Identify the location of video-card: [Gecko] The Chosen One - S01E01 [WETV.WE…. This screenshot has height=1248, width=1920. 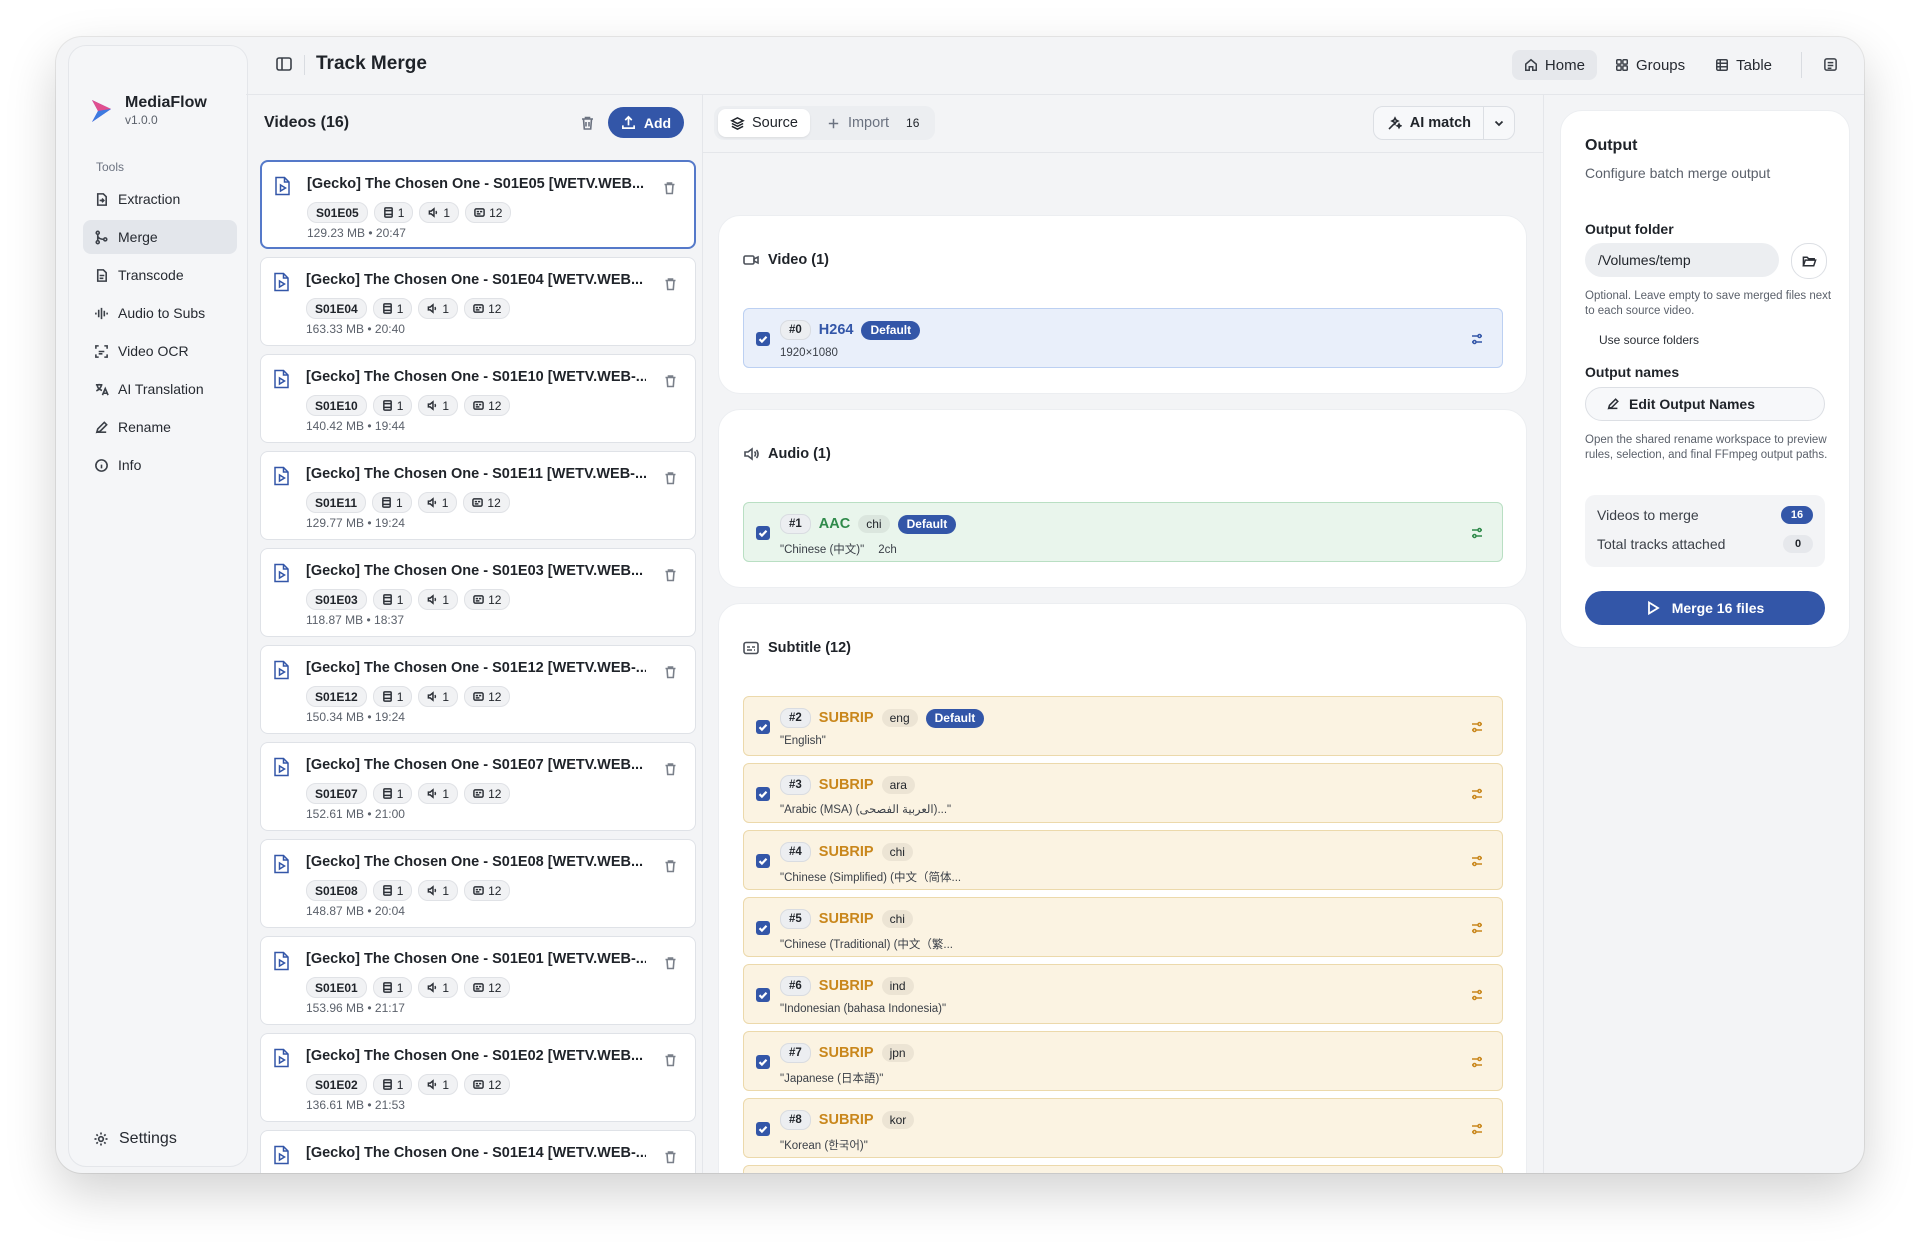
(478, 980).